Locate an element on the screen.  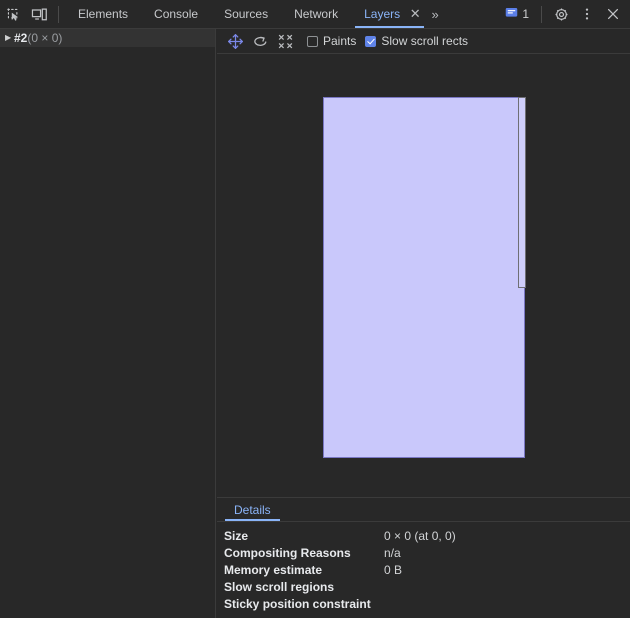
detail-value: 0 × 0 (at 0, 0) is located at coordinates (420, 535).